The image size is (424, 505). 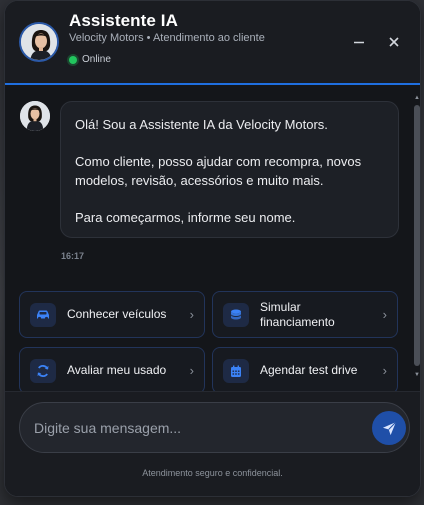 I want to click on message-paragraph: Para começarmos, informe seu nome., so click(x=185, y=217).